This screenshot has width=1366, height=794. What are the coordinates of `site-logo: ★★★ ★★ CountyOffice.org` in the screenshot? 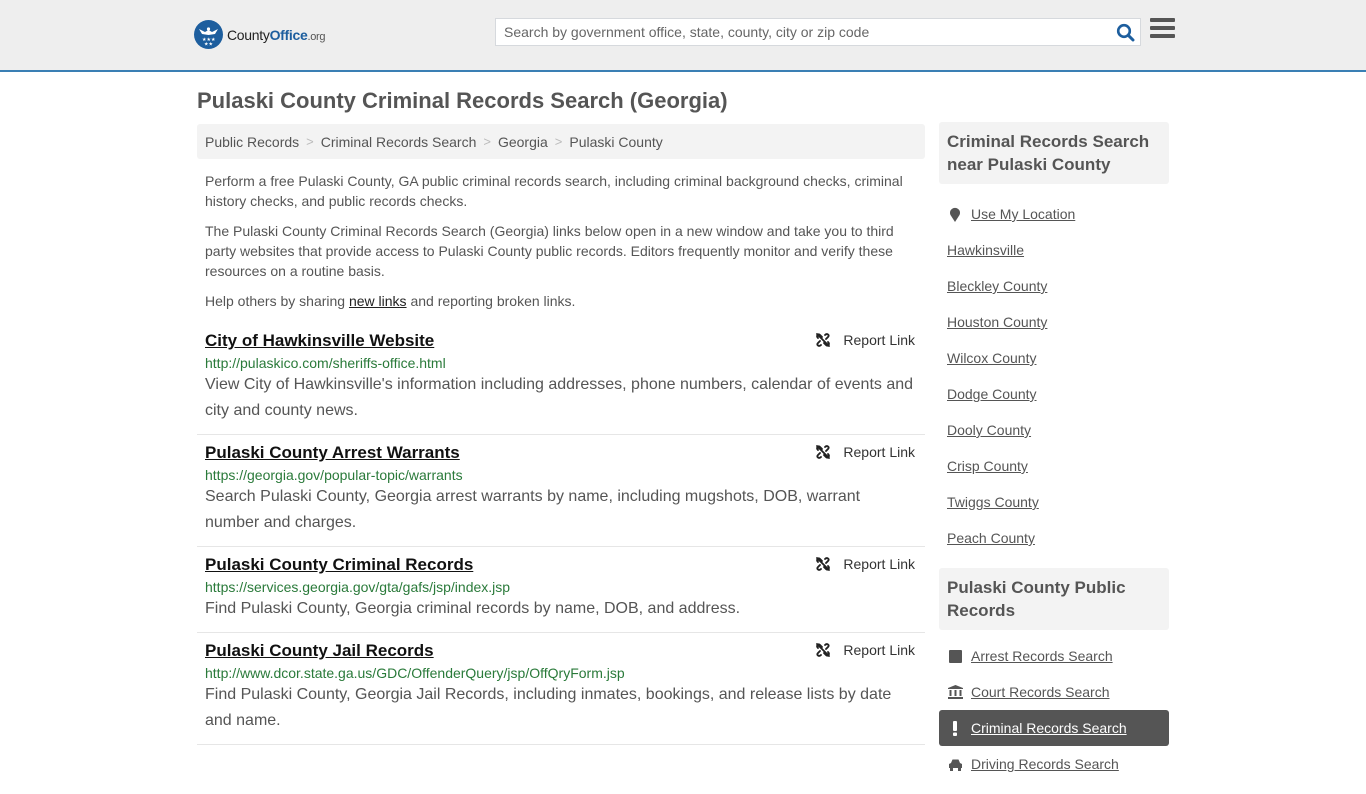 It's located at (260, 34).